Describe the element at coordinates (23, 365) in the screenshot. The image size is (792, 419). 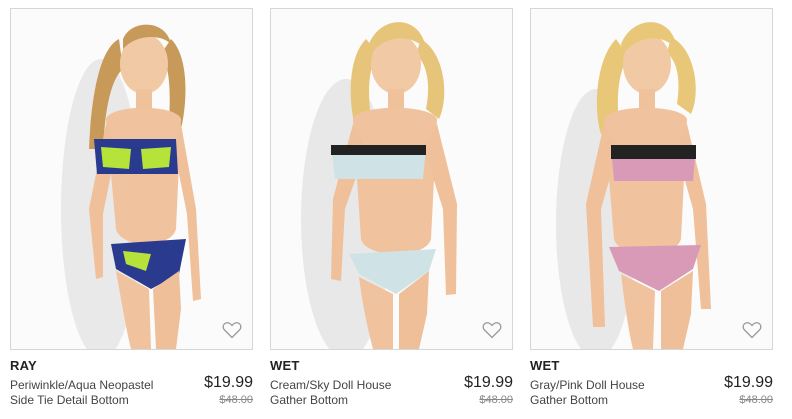
I see `product-brand: RAY` at that location.